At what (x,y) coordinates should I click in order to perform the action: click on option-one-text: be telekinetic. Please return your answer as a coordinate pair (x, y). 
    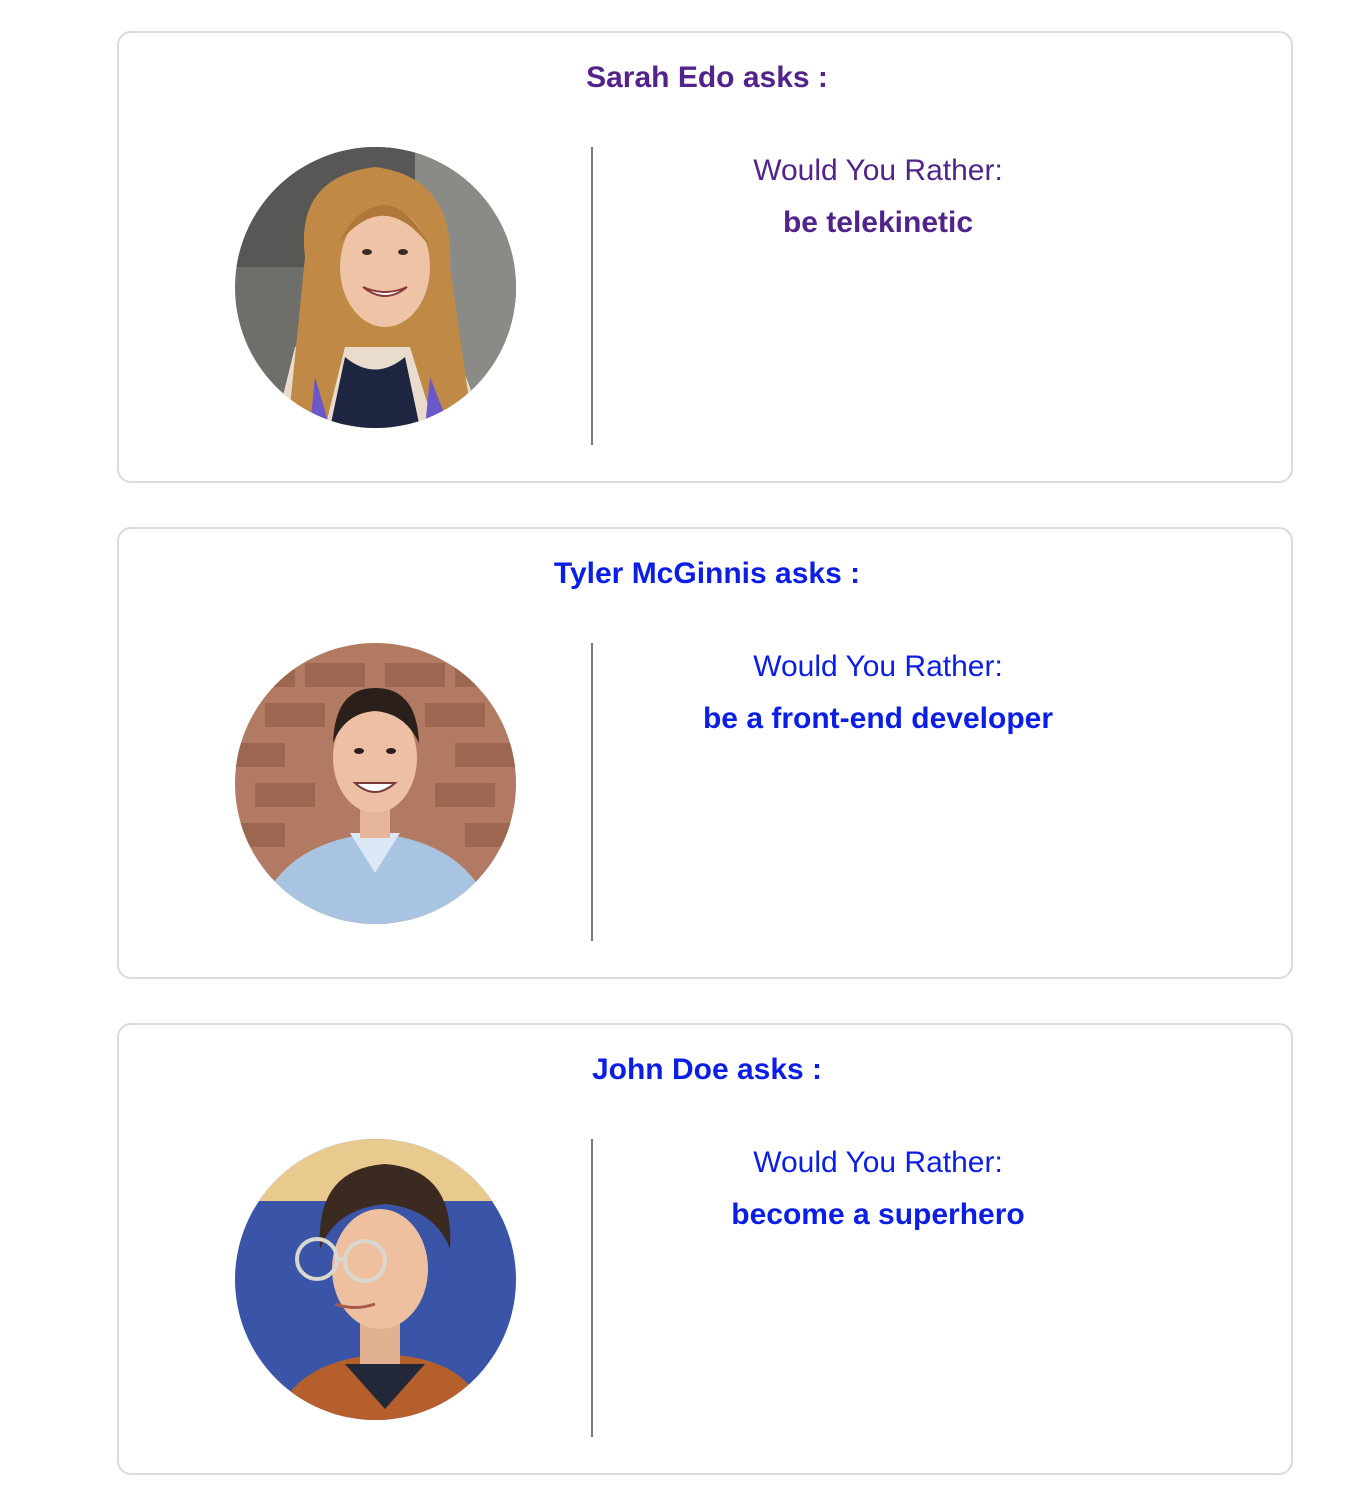
    Looking at the image, I should click on (878, 222).